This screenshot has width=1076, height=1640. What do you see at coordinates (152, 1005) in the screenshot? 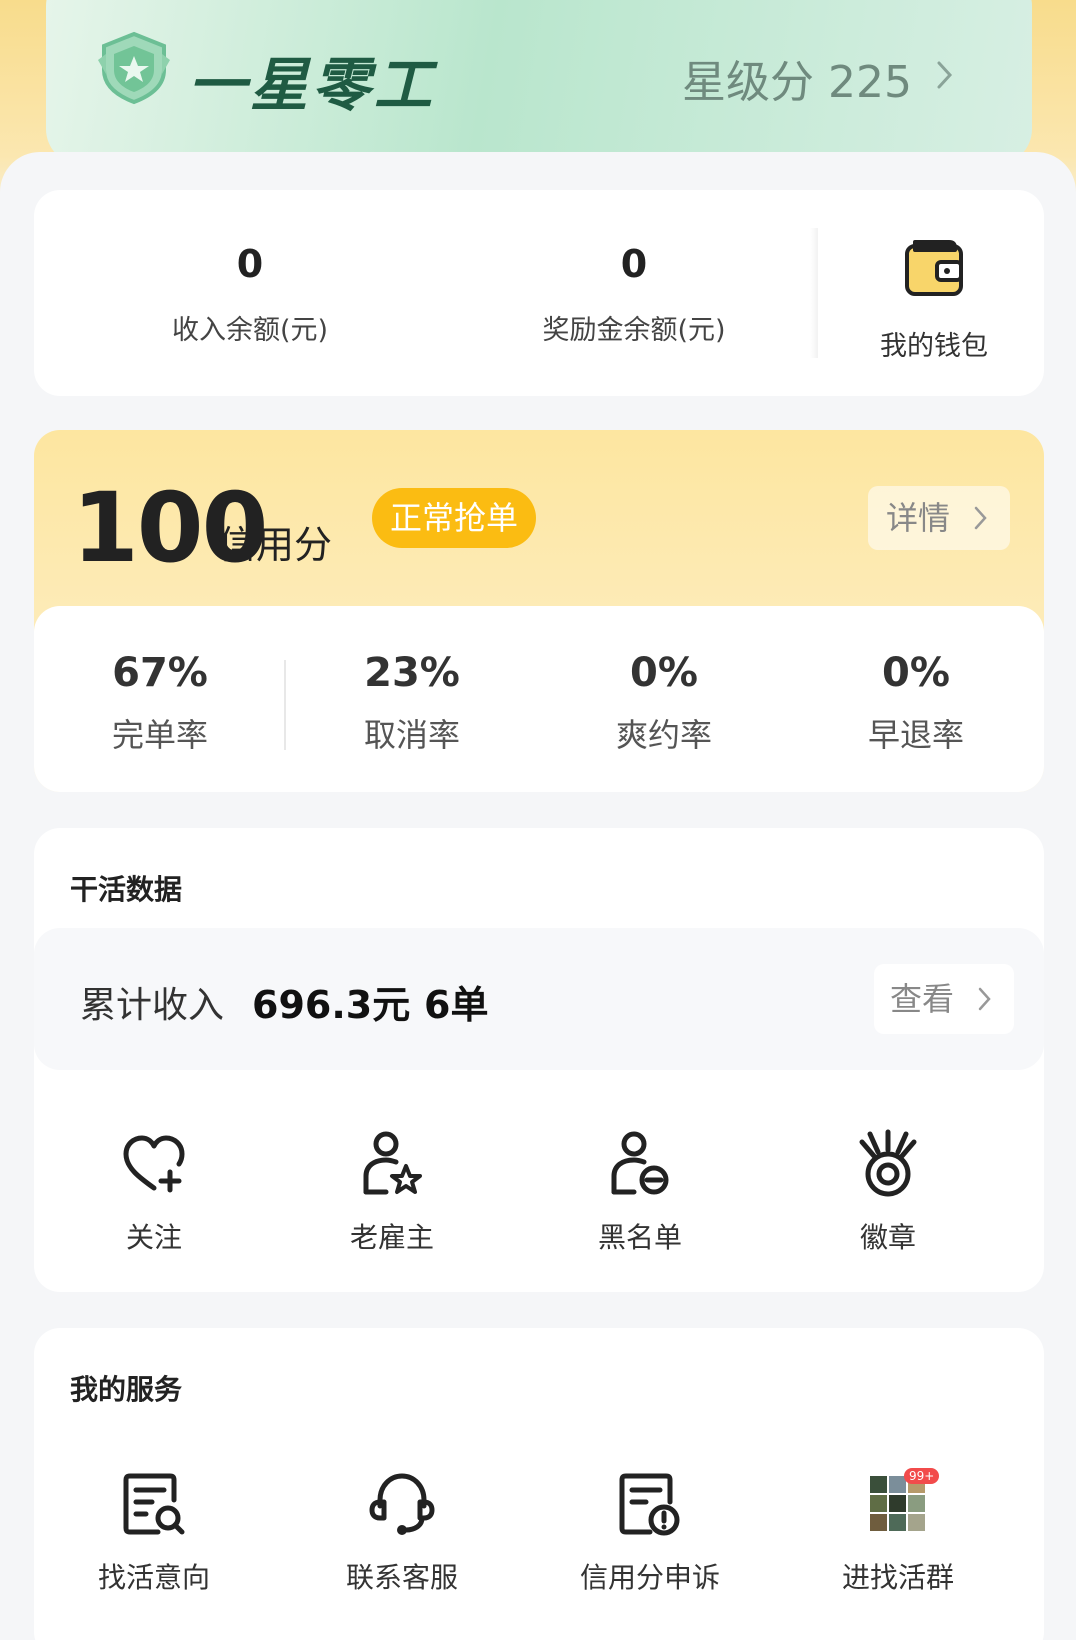
I see `income-label: 累计收入` at bounding box center [152, 1005].